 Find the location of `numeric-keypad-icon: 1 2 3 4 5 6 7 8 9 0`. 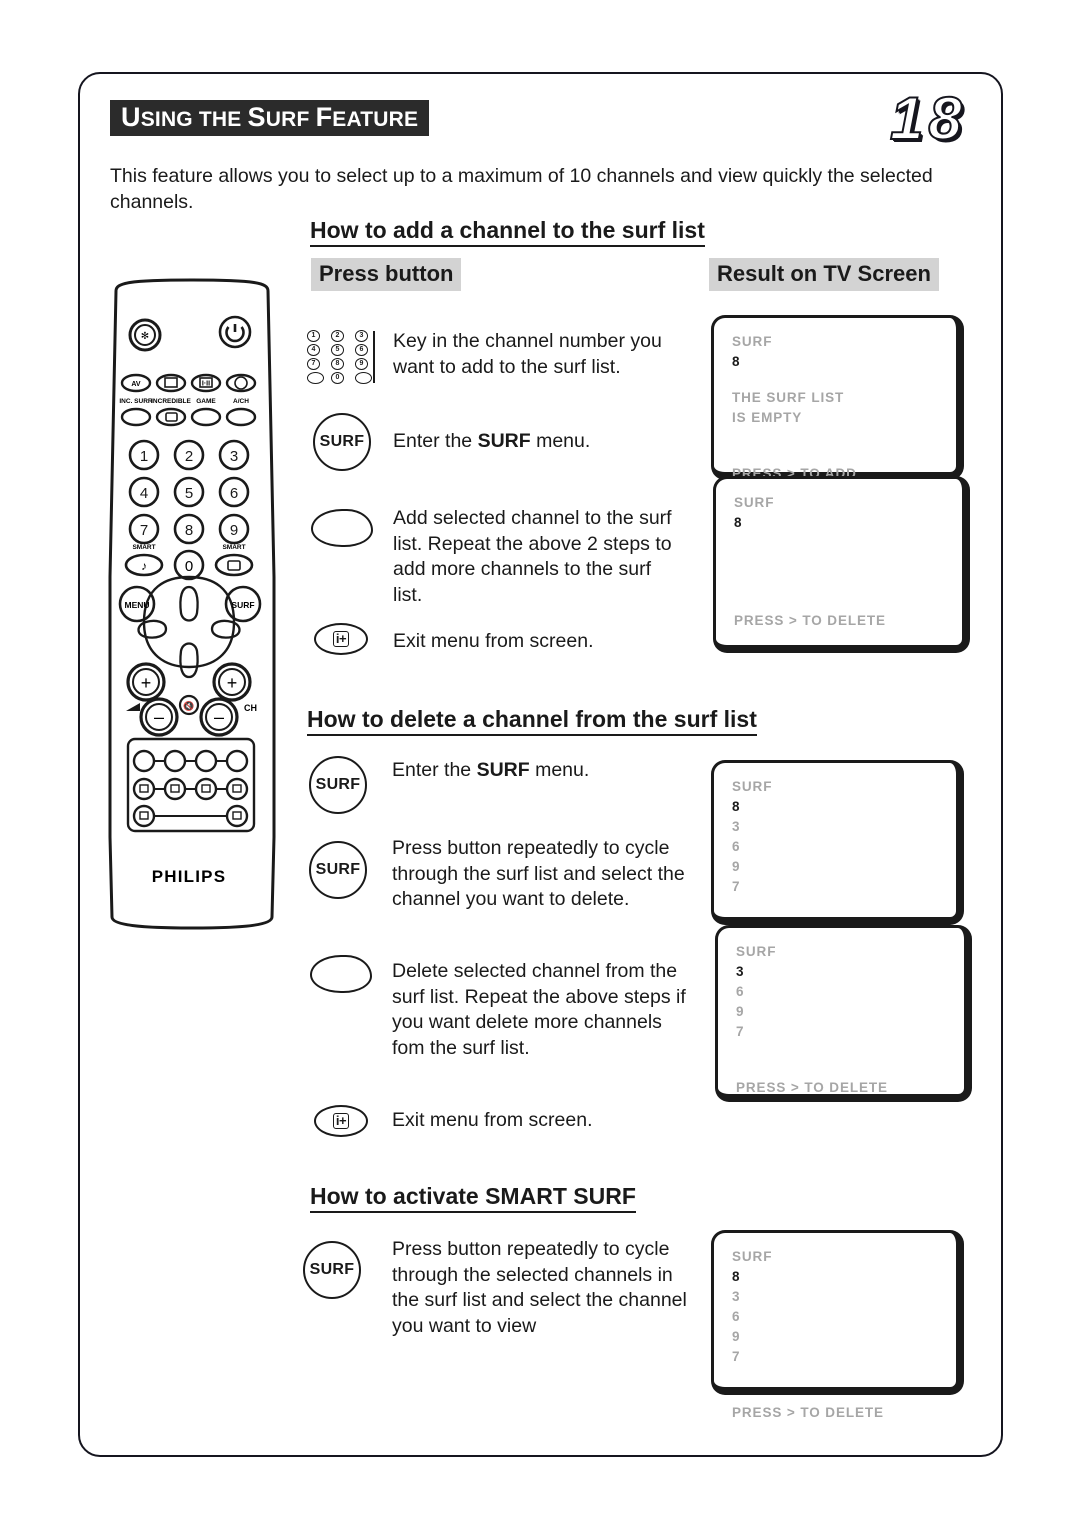

numeric-keypad-icon: 1 2 3 4 5 6 7 8 9 0 is located at coordinates (343, 358).